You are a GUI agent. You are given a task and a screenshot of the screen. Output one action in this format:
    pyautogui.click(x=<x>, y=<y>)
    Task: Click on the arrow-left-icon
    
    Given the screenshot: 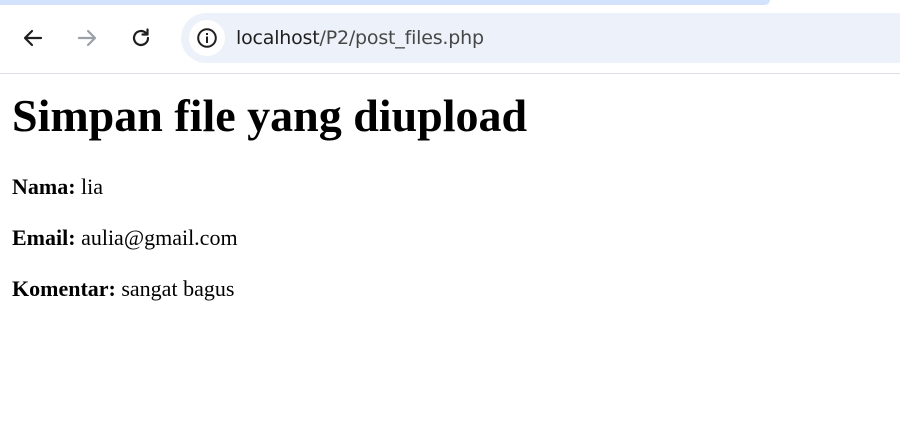 What is the action you would take?
    pyautogui.click(x=33, y=38)
    